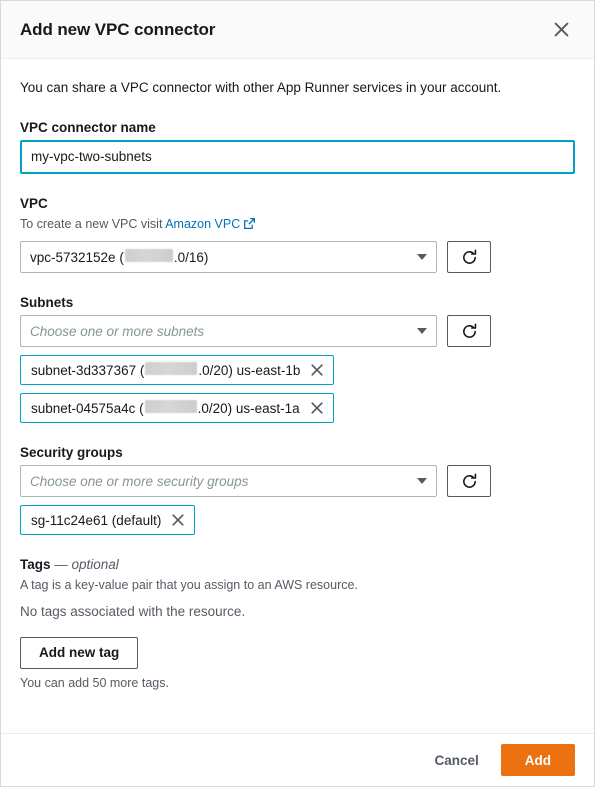  What do you see at coordinates (117, 331) in the screenshot?
I see `subnets-select-placeholder: Choose one or more subnets` at bounding box center [117, 331].